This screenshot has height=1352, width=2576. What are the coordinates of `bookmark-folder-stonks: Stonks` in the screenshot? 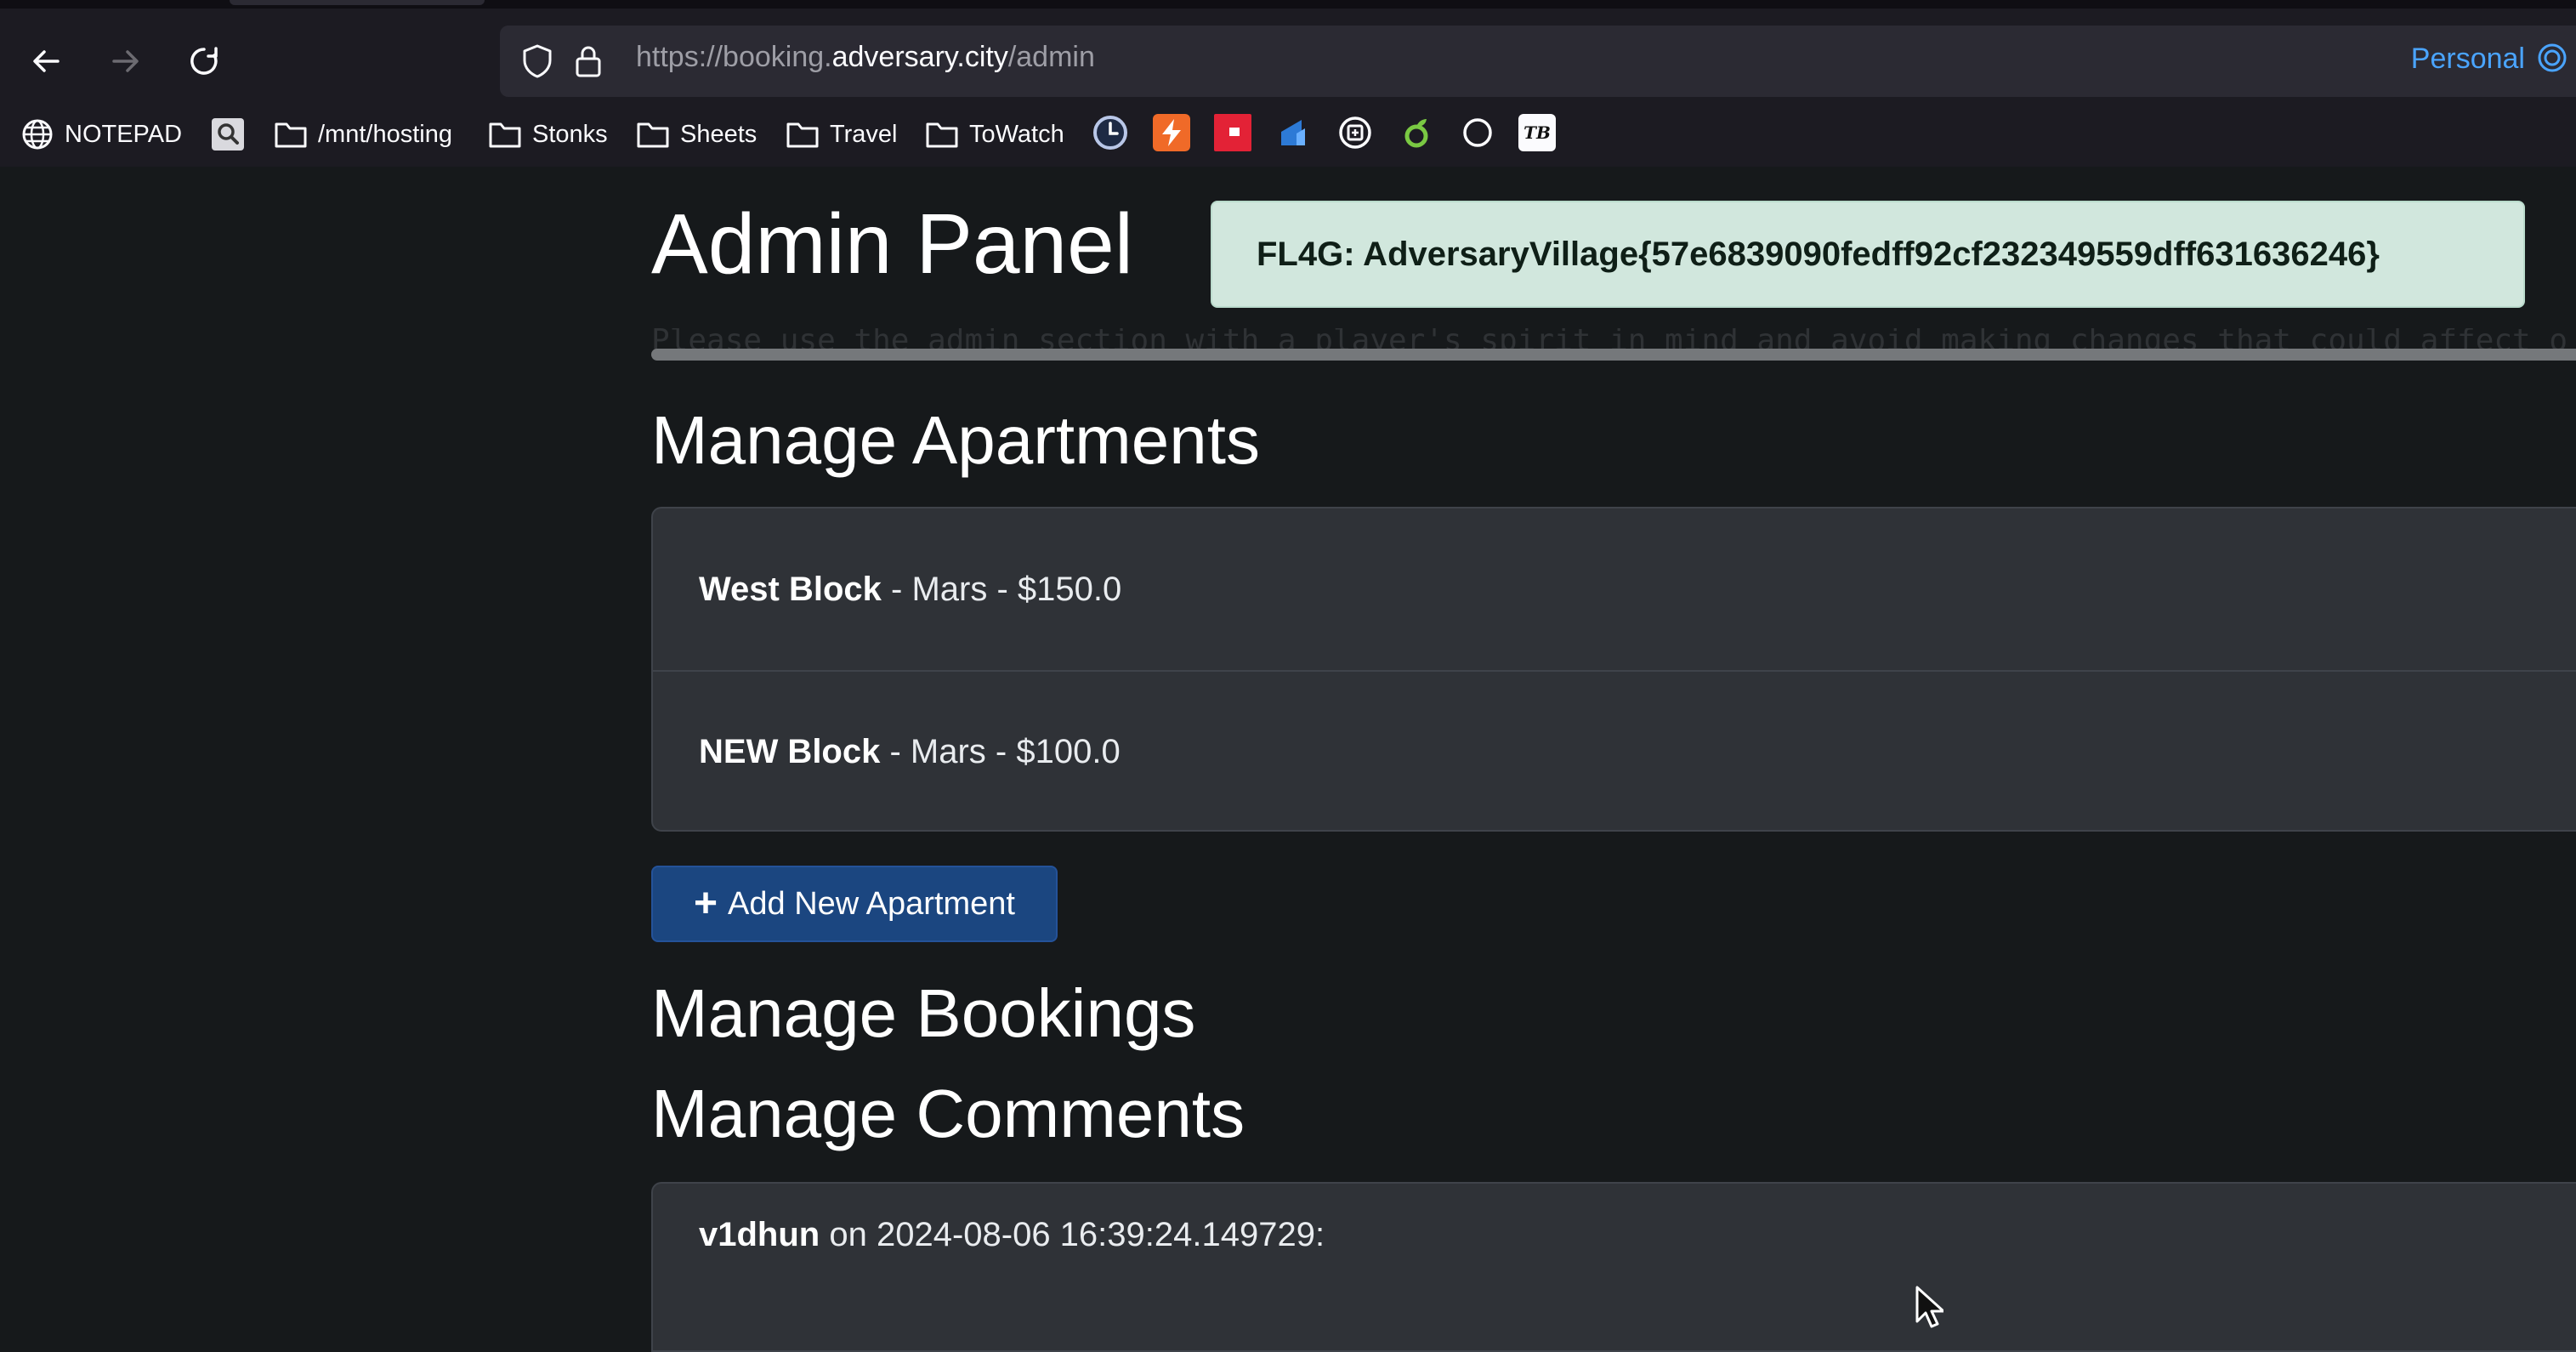 It's located at (548, 134).